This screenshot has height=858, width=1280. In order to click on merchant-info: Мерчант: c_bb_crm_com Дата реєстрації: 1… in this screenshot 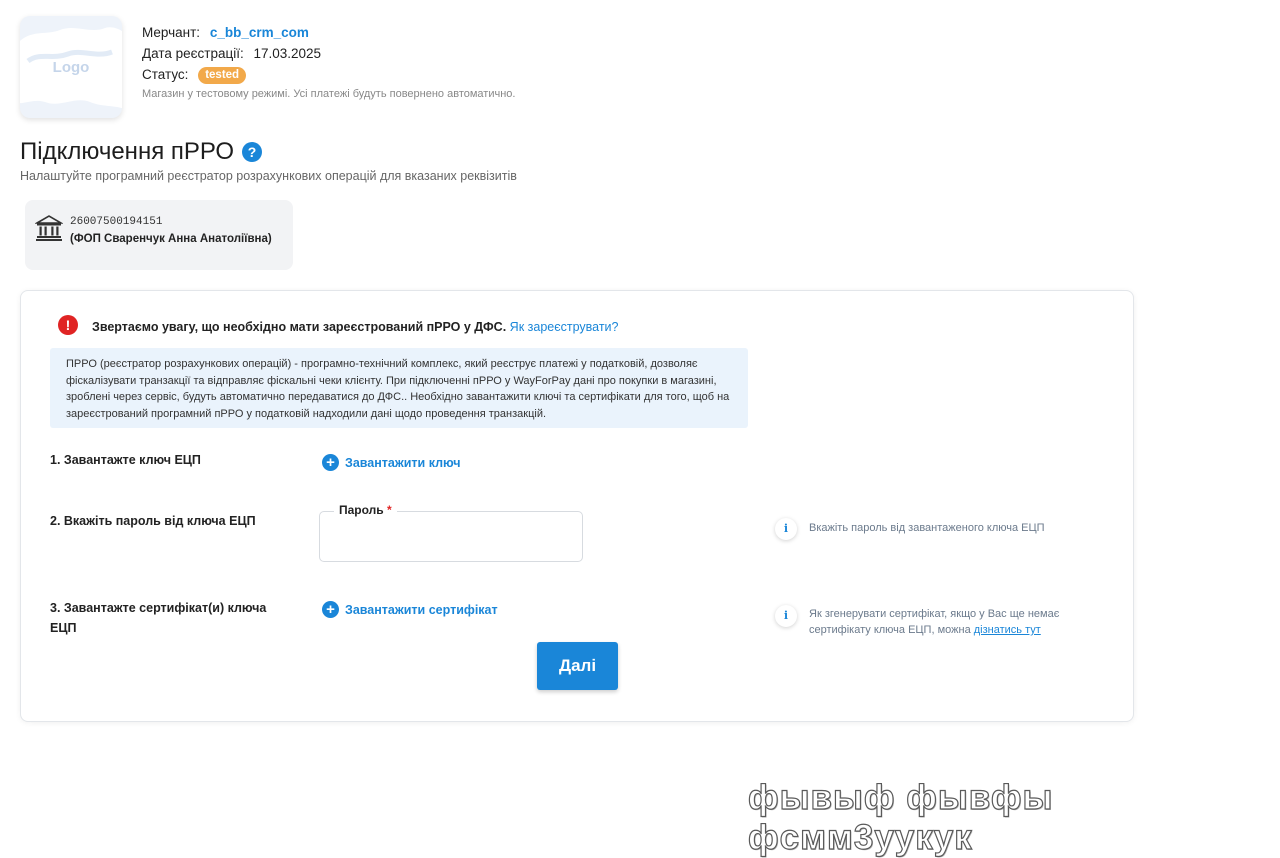, I will do `click(328, 61)`.